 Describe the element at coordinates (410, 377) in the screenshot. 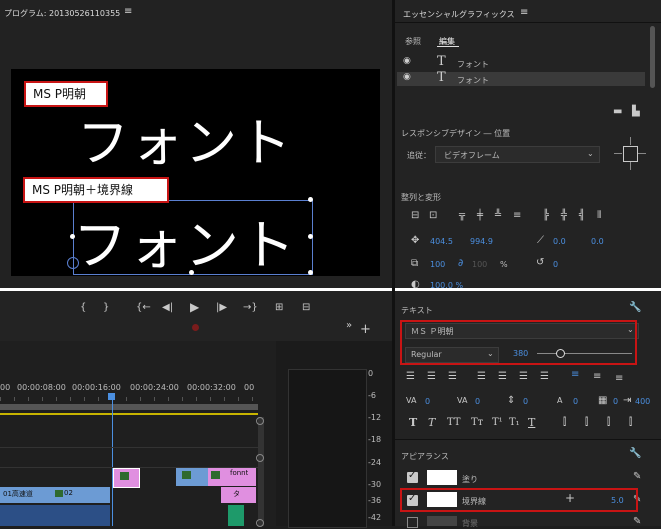

I see `align-left-text-icon: ☰` at that location.